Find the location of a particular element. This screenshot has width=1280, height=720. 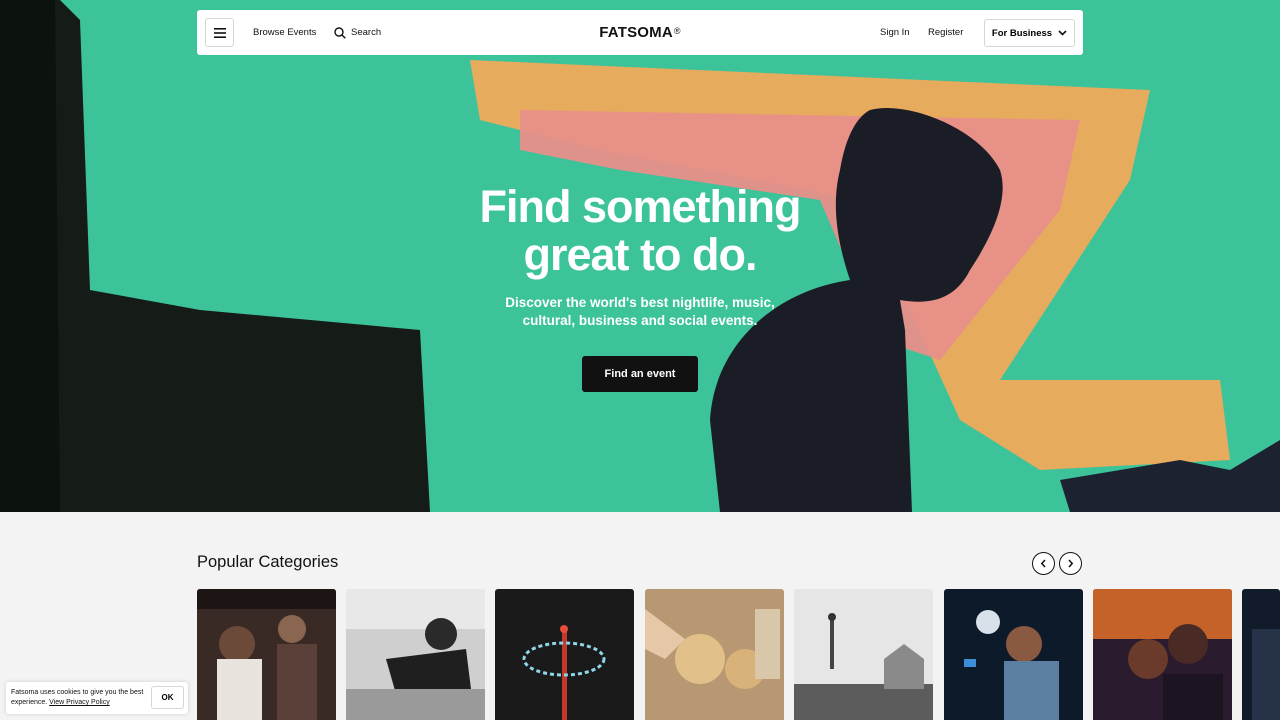

menu-button is located at coordinates (219, 32).